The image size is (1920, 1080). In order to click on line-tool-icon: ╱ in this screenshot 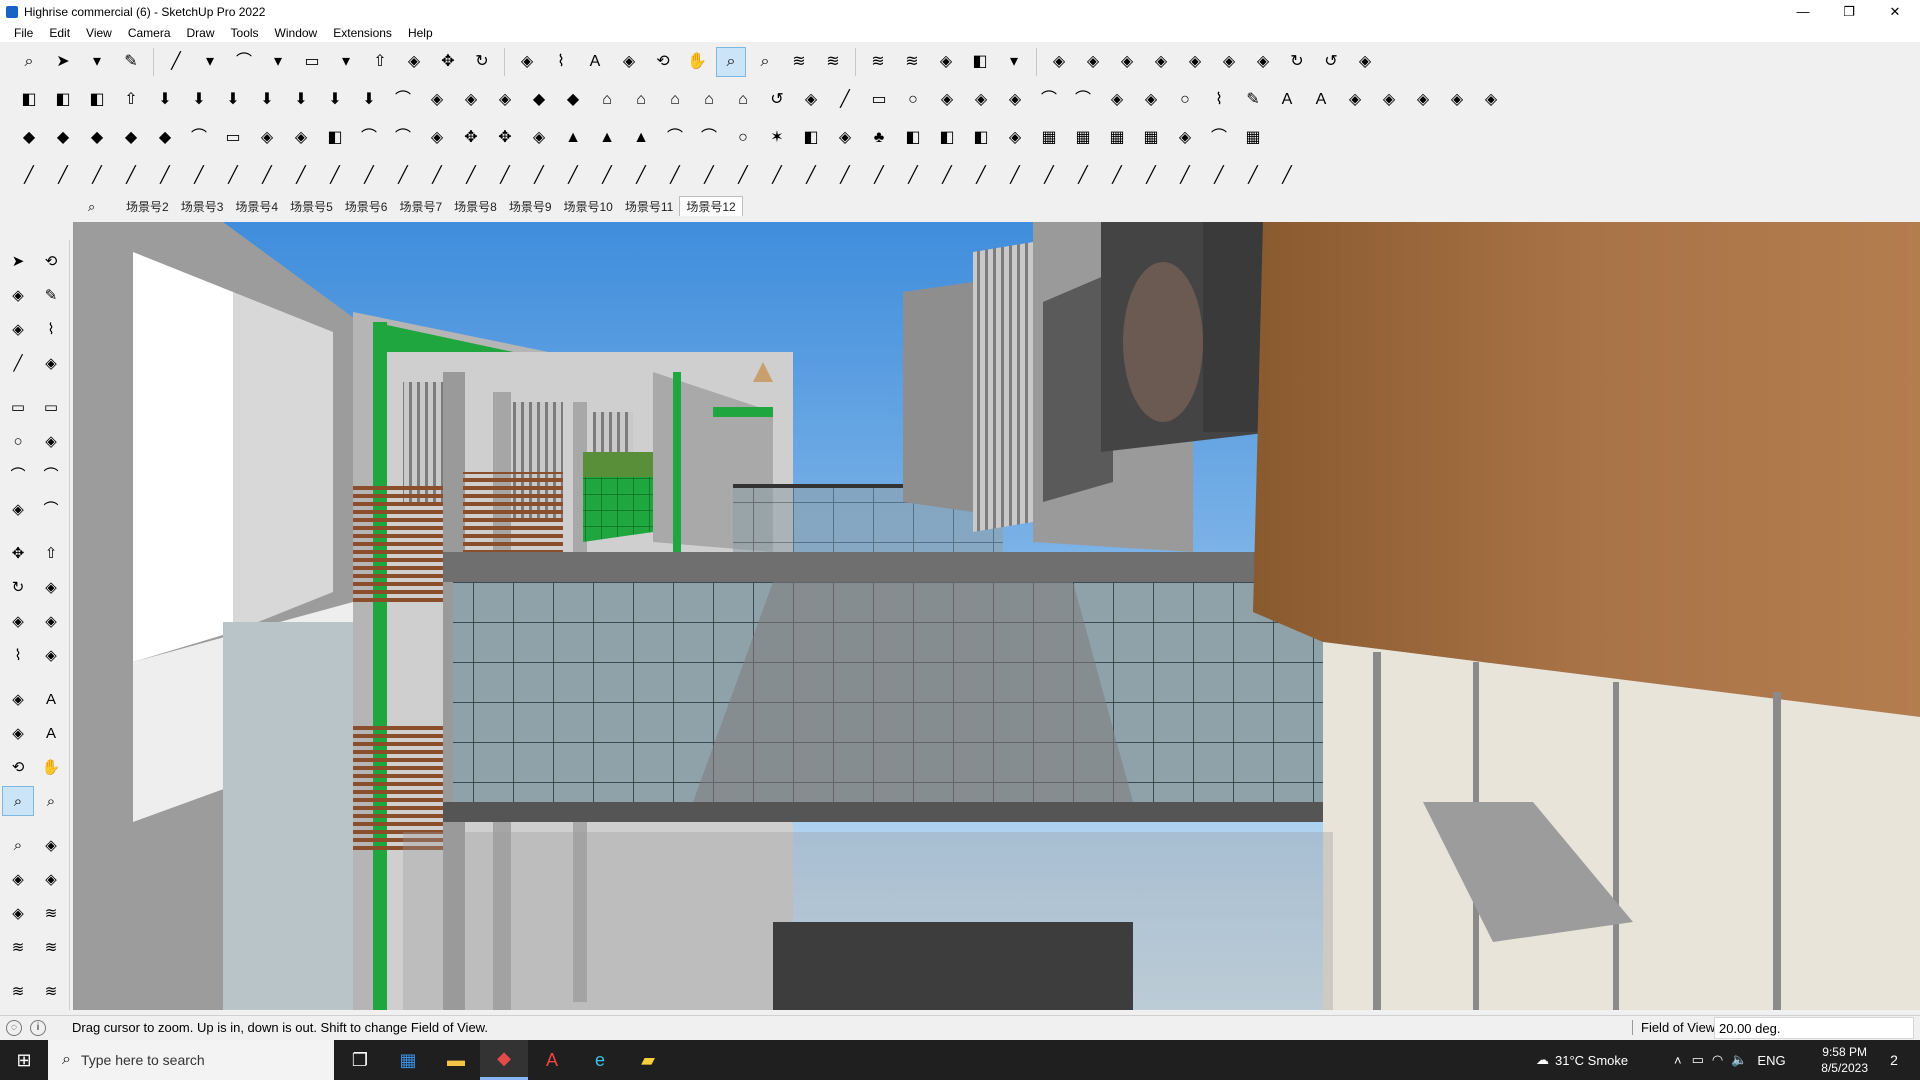, I will do `click(18, 363)`.